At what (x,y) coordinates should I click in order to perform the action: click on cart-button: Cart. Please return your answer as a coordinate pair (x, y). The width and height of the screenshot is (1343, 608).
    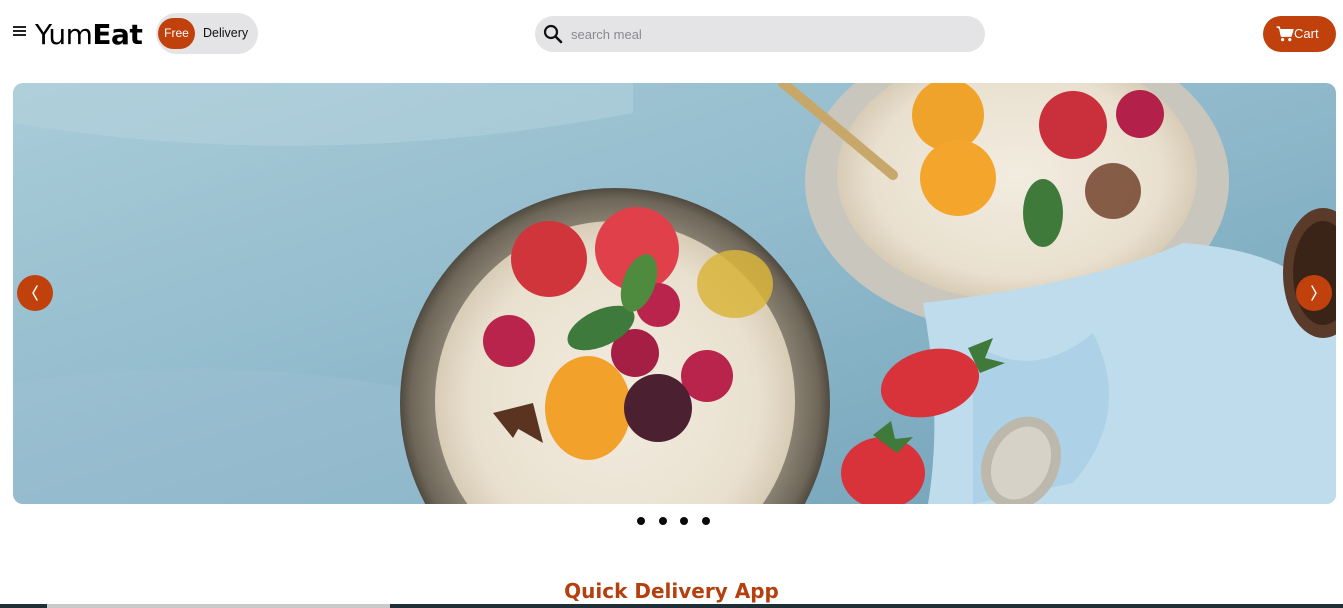
    Looking at the image, I should click on (1299, 34).